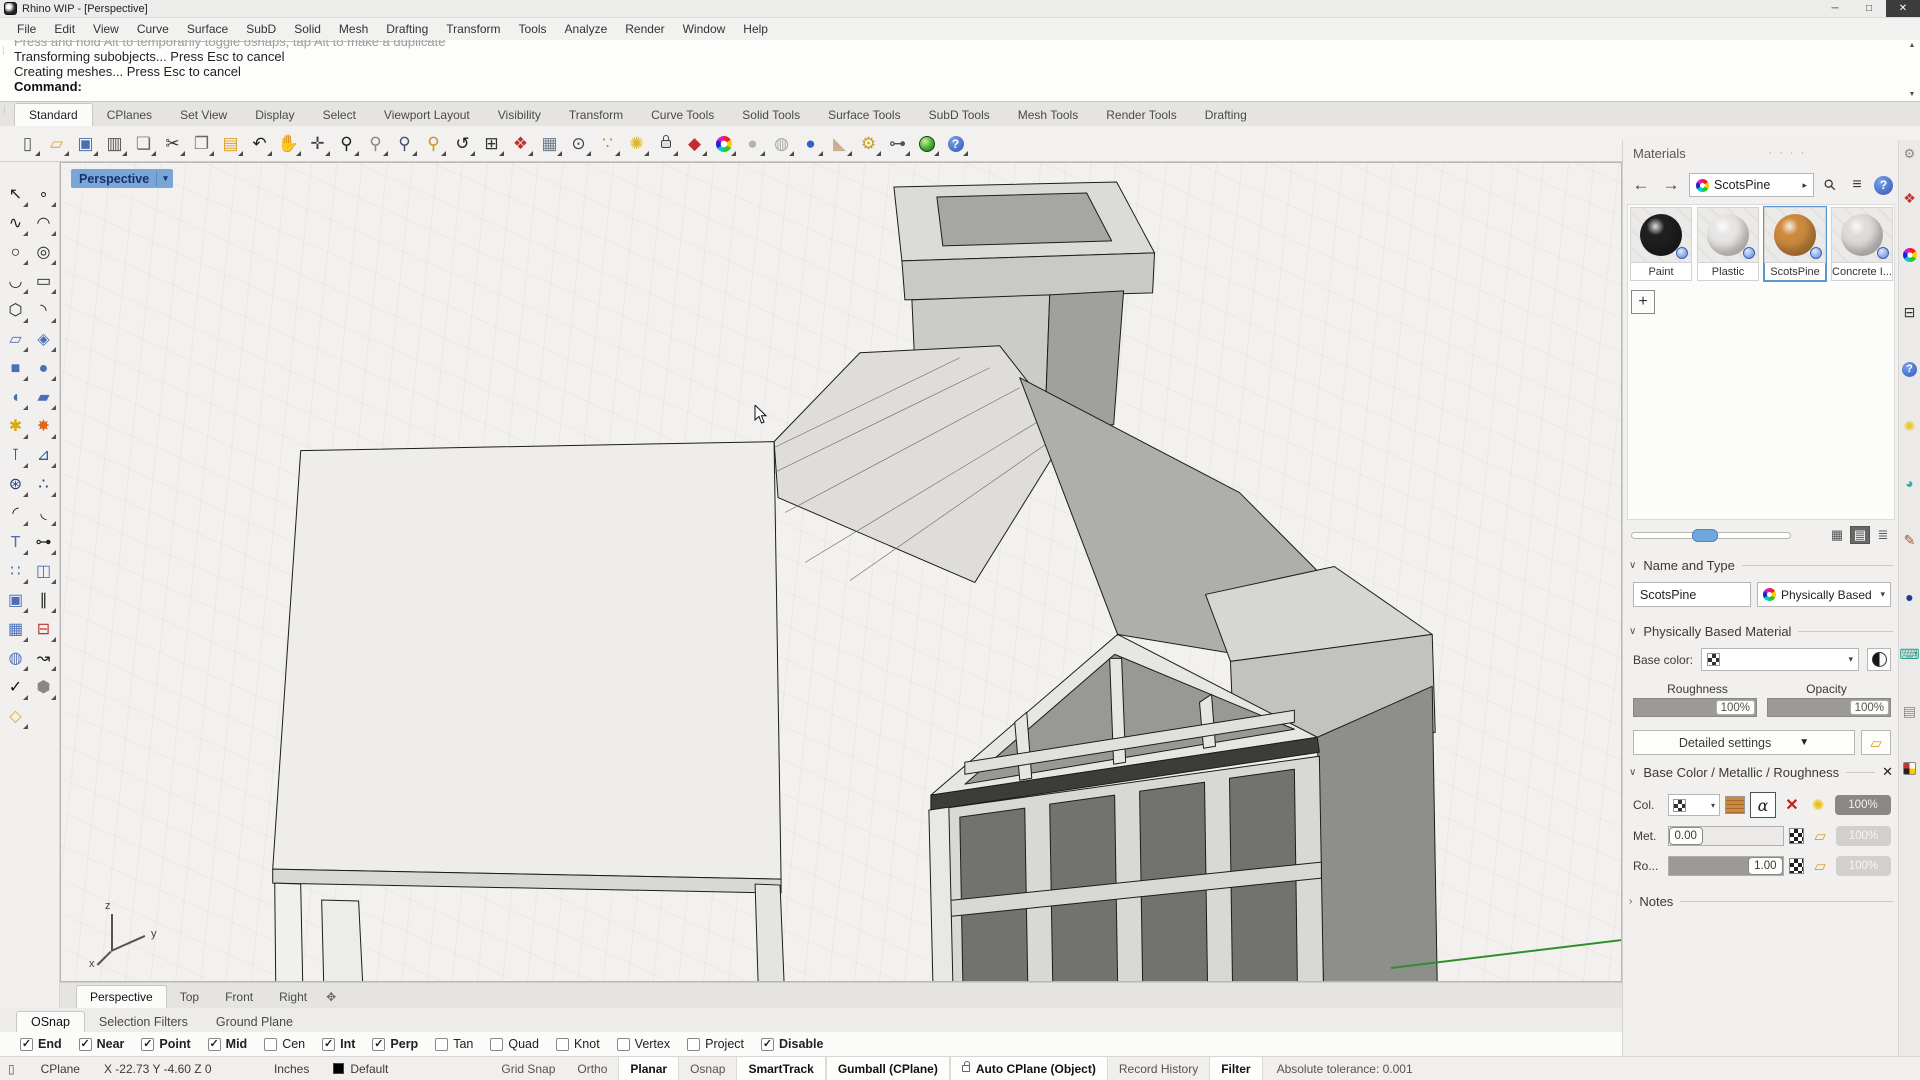  What do you see at coordinates (1910, 711) in the screenshot?
I see `notes-list-icon: ▤` at bounding box center [1910, 711].